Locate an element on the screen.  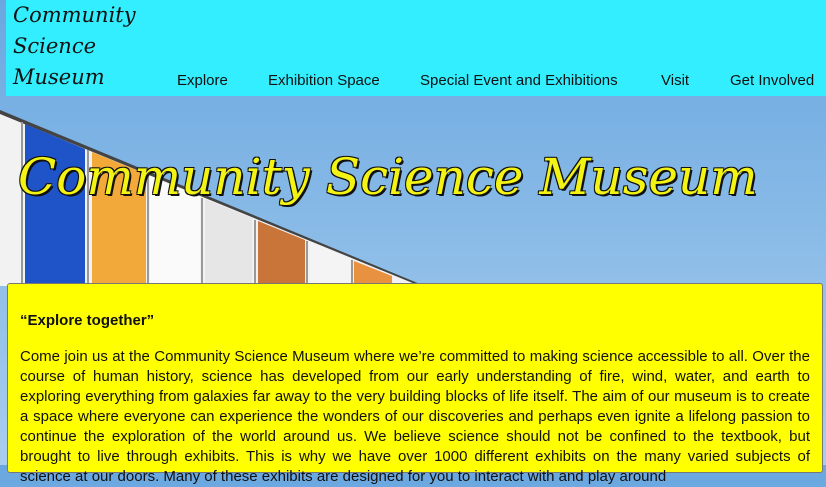
intro-tagline: “Explore together” is located at coordinates (87, 320).